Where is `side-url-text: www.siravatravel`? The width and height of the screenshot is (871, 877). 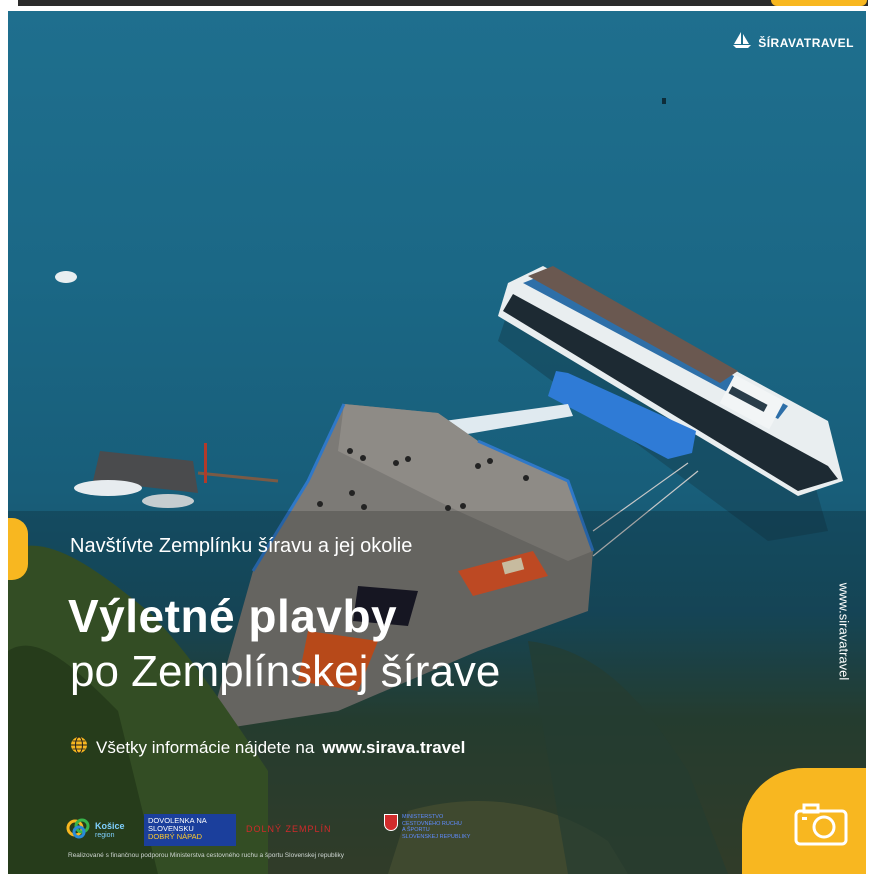
side-url-text: www.siravatravel is located at coordinates (844, 631).